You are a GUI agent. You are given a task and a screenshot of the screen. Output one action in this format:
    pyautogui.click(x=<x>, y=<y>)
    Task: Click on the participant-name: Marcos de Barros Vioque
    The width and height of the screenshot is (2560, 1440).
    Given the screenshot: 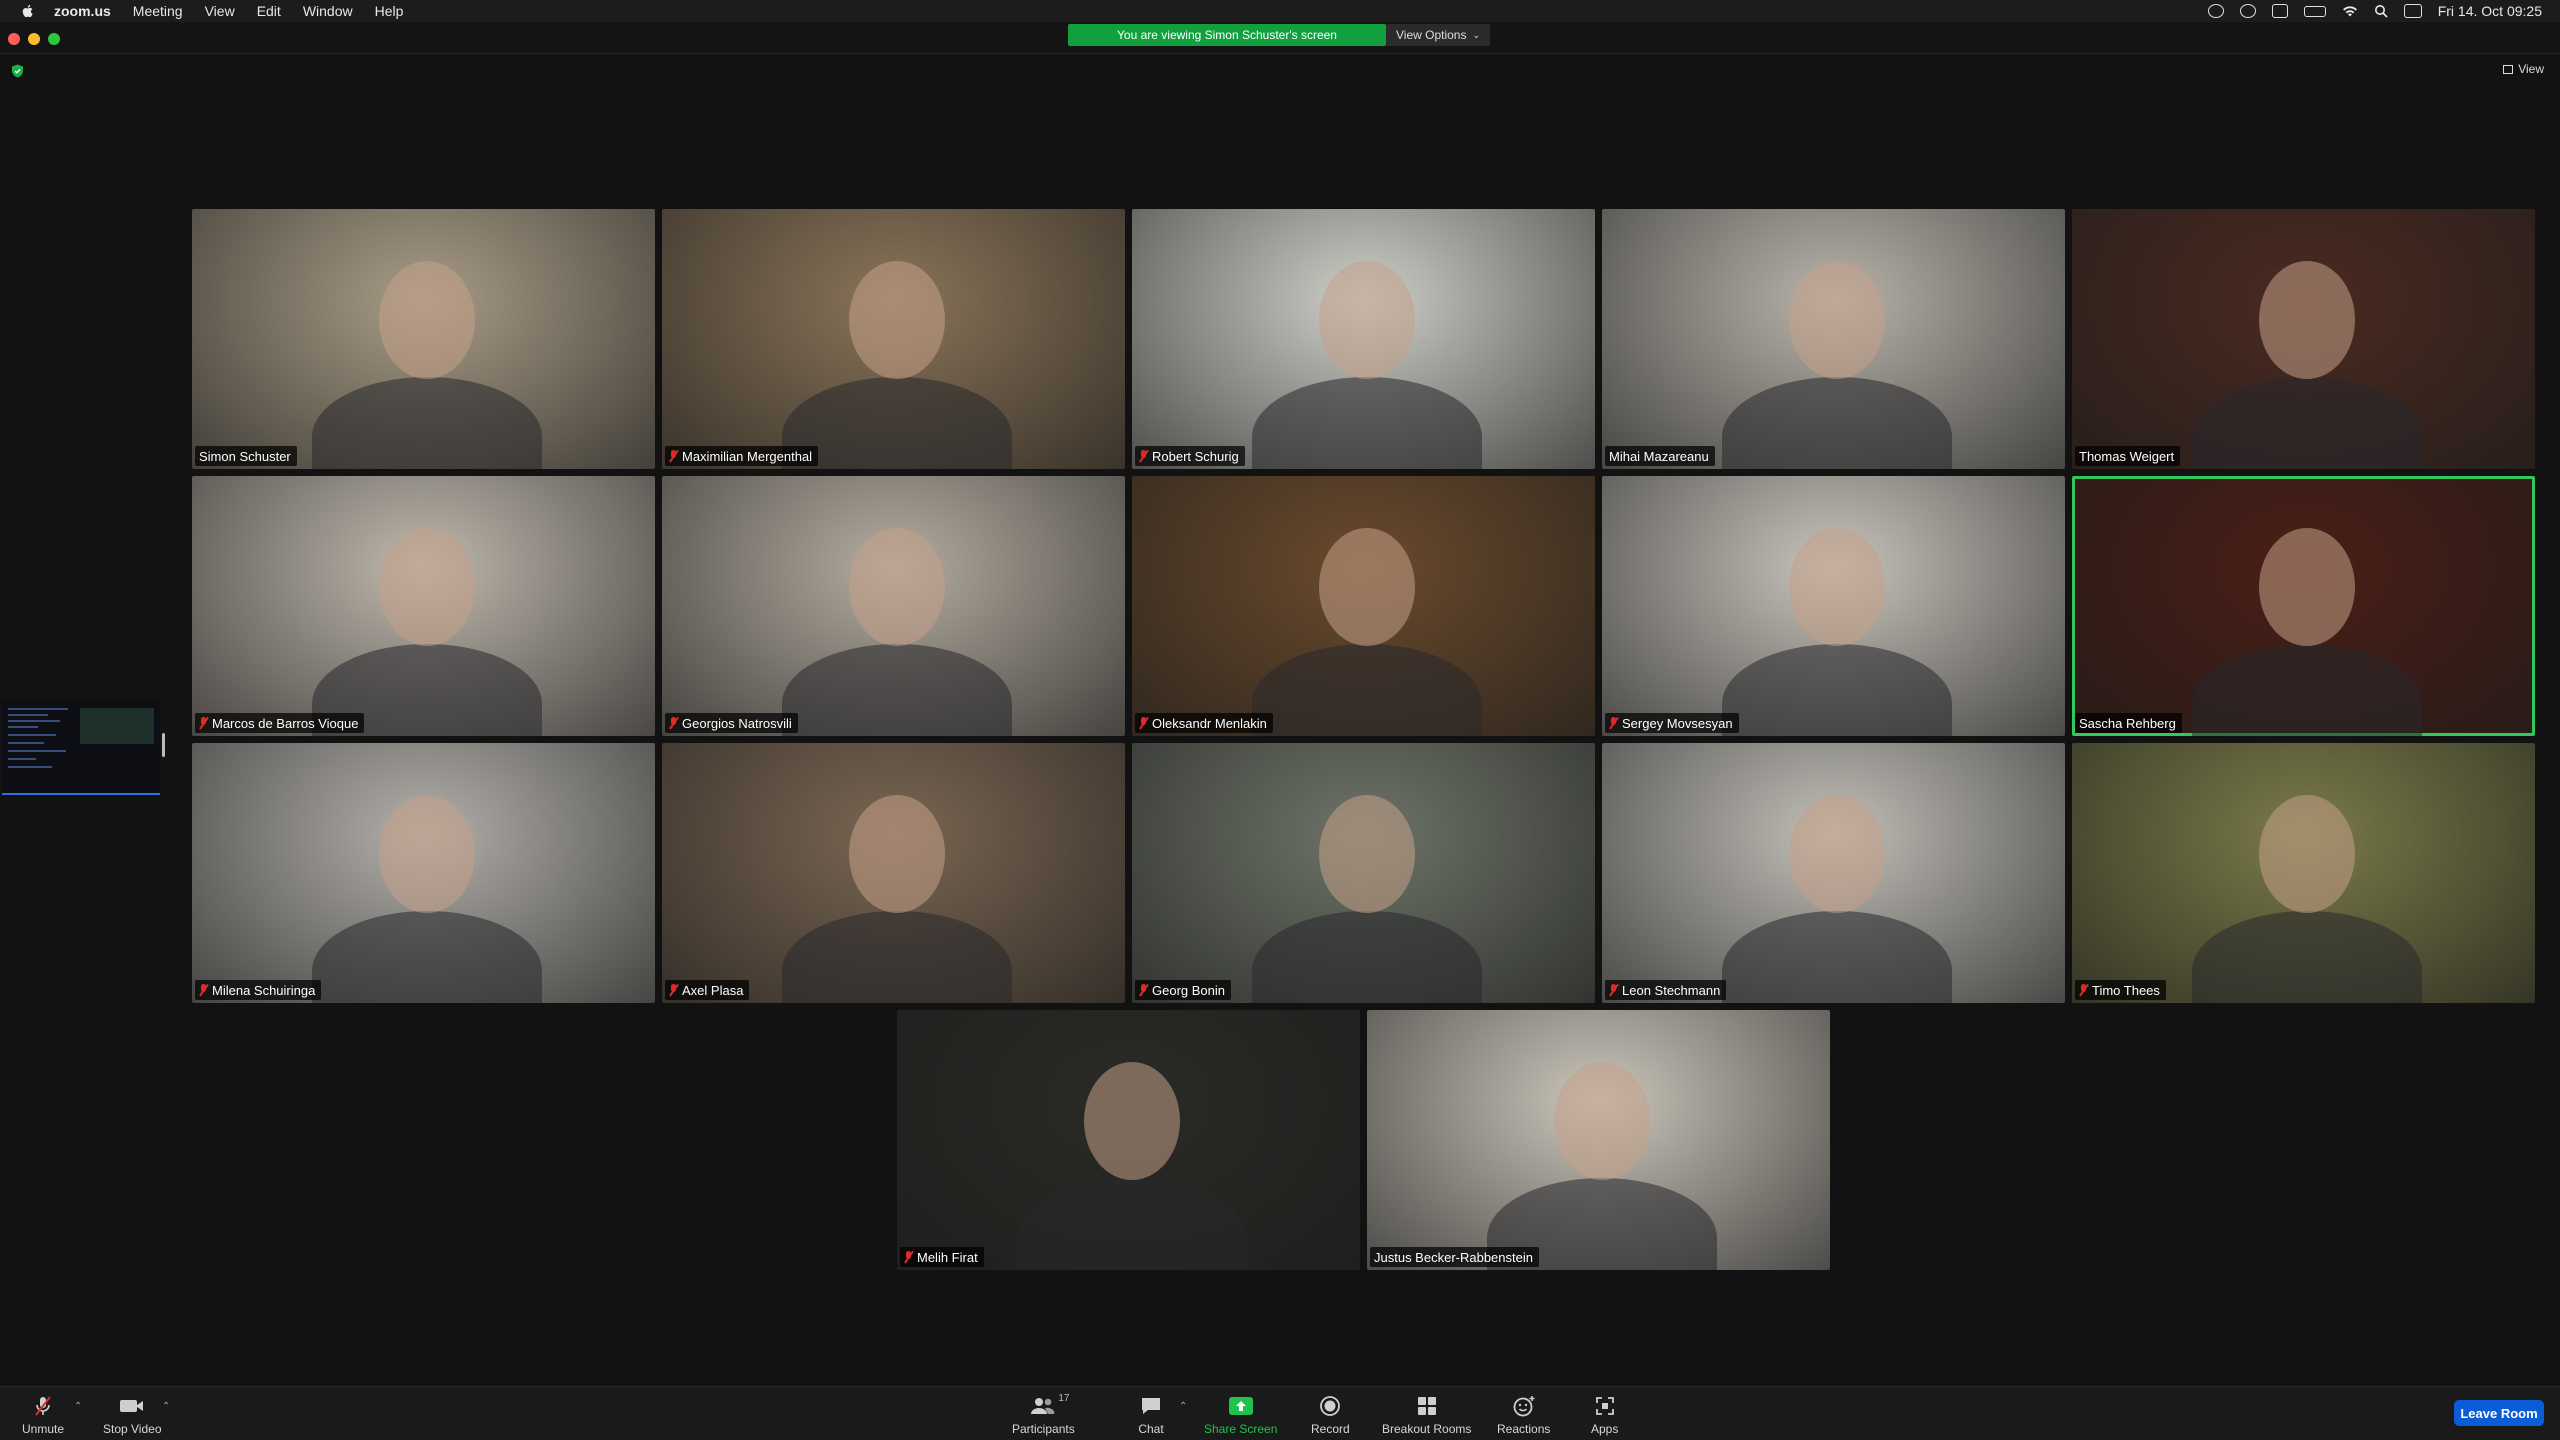 What is the action you would take?
    pyautogui.click(x=285, y=723)
    